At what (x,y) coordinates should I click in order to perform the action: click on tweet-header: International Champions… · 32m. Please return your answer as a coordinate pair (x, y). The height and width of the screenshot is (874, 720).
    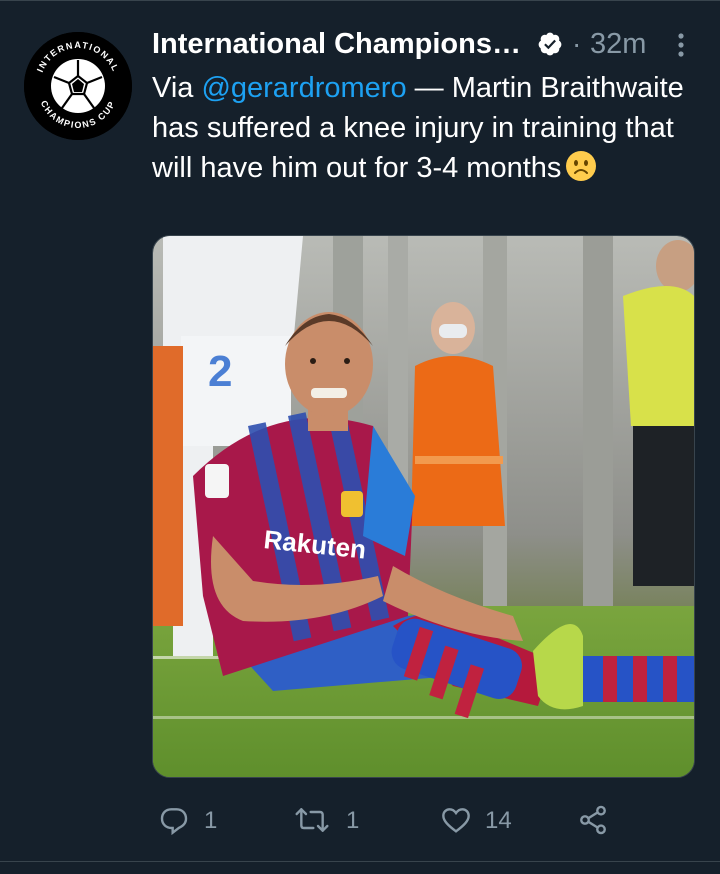
    Looking at the image, I should click on (427, 45).